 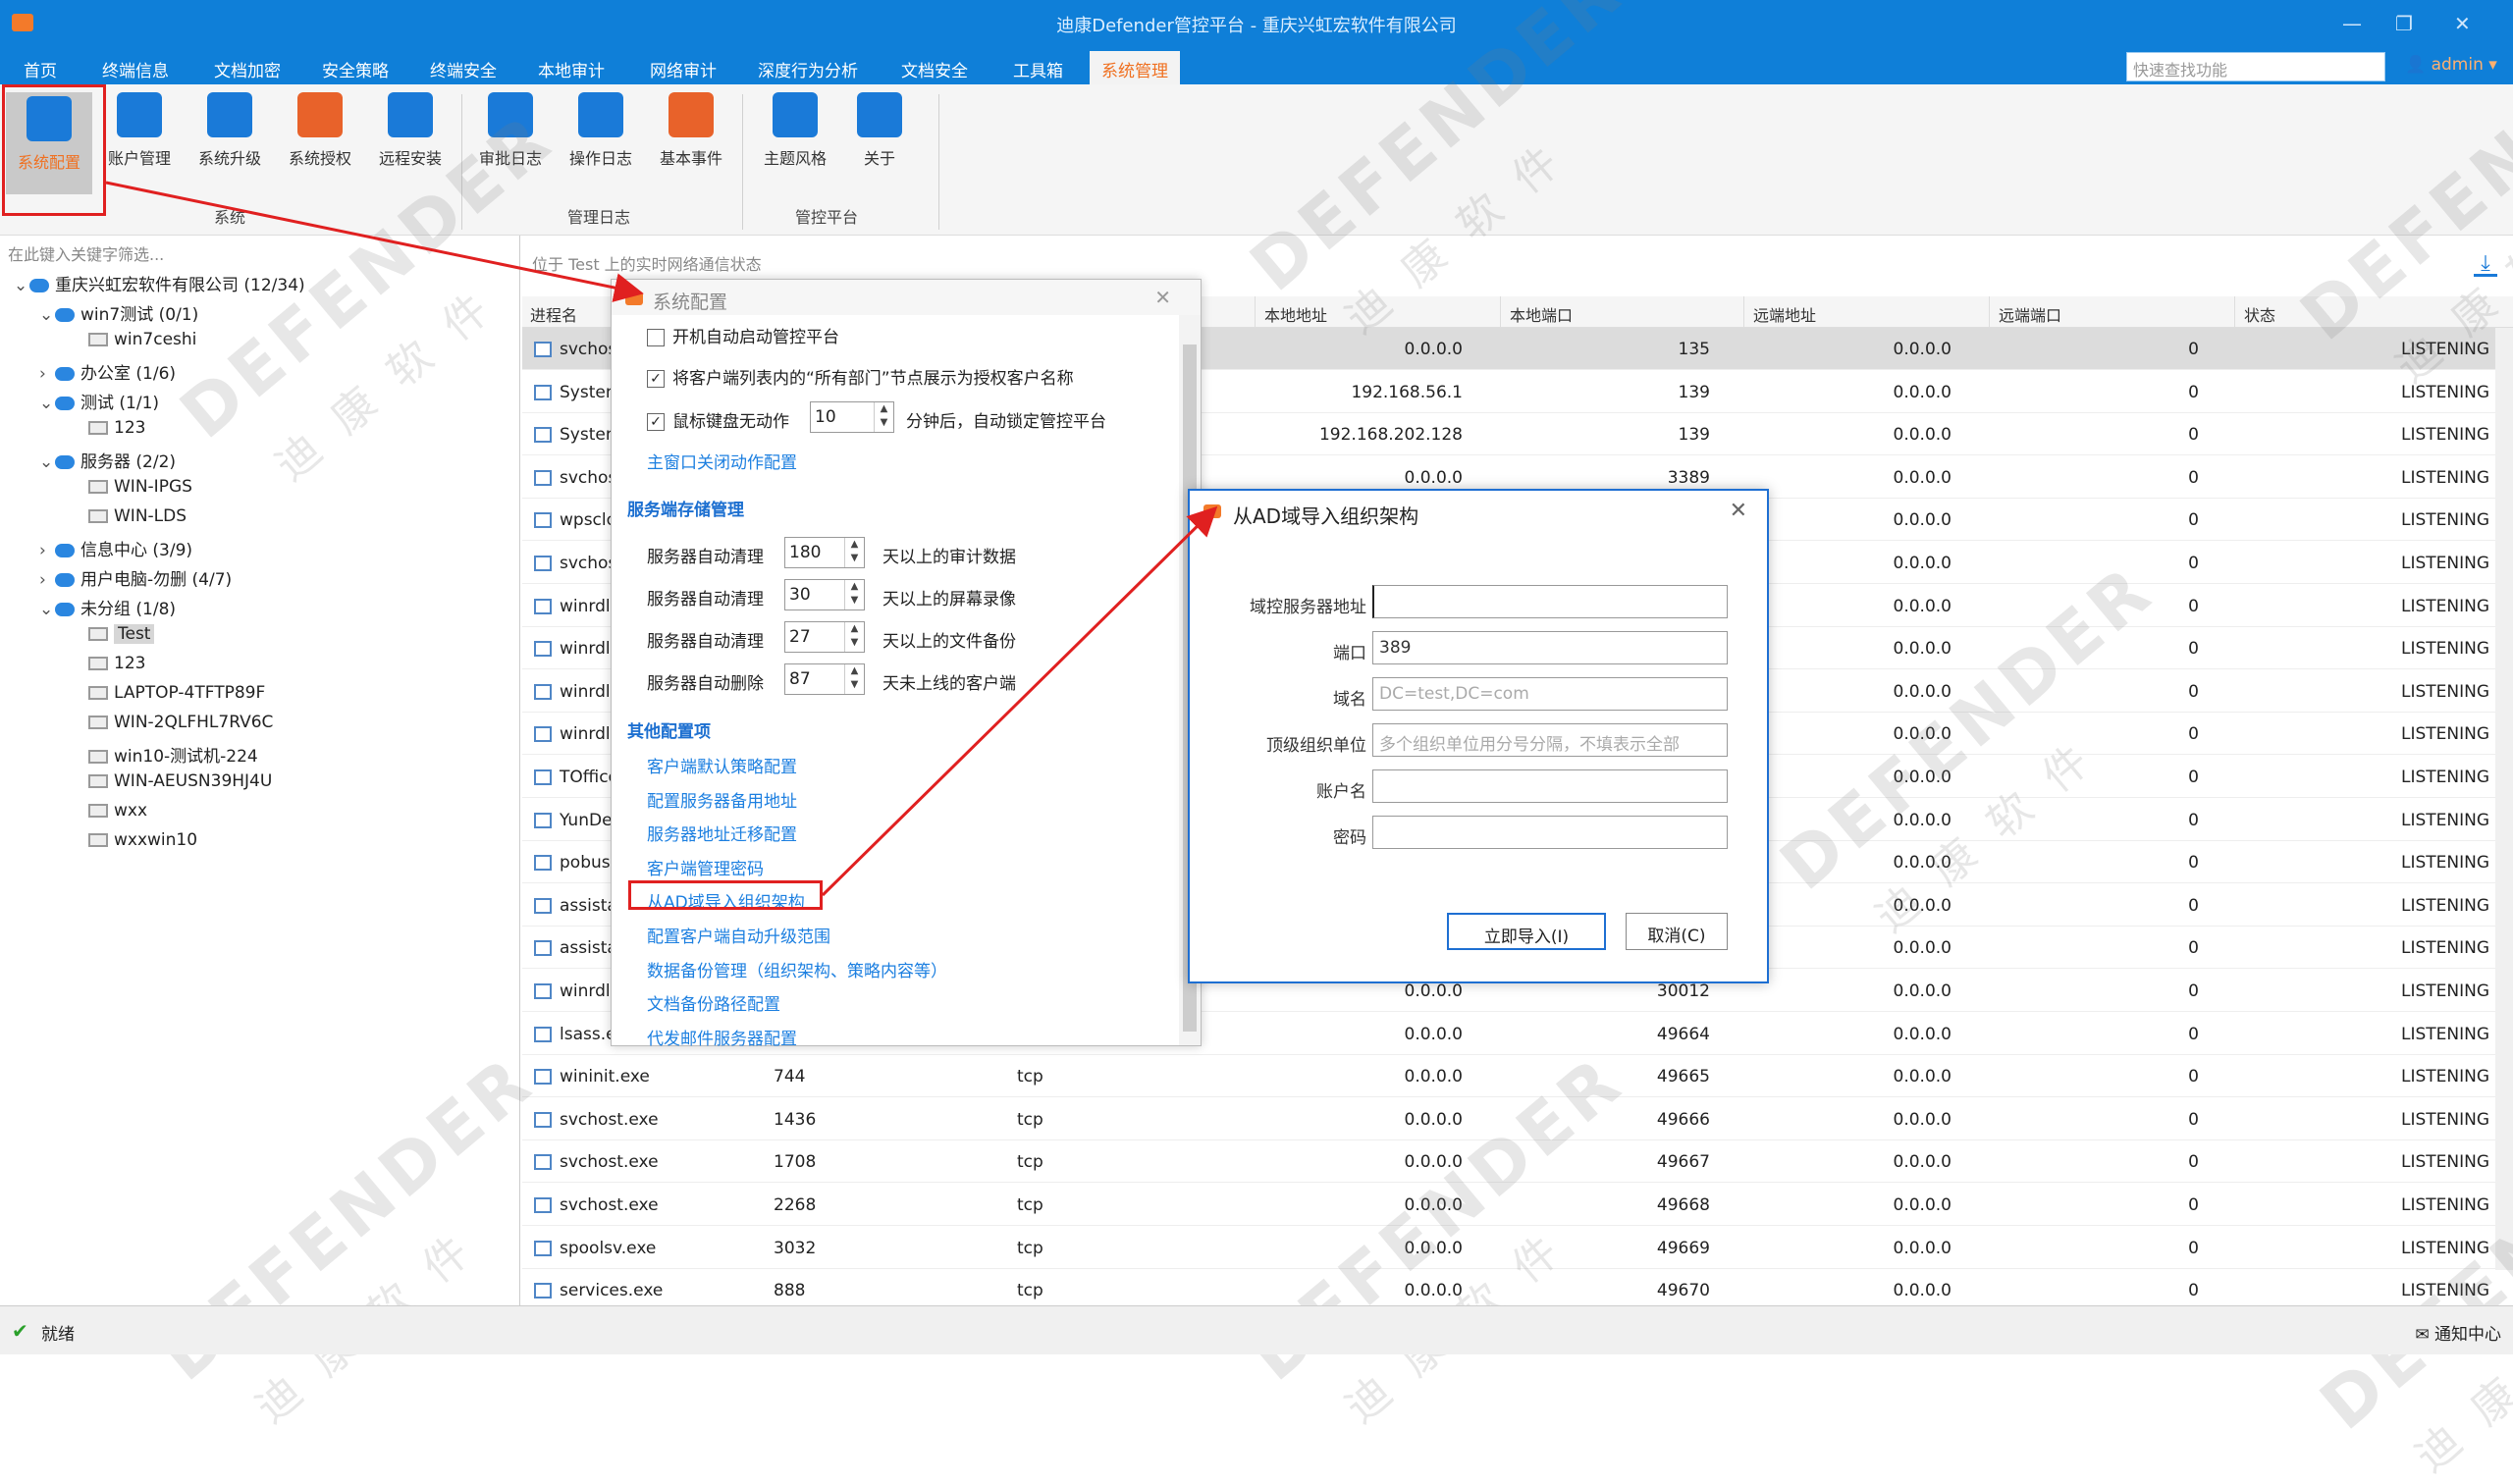 I want to click on menu-item-0: 首页, so click(x=41, y=69).